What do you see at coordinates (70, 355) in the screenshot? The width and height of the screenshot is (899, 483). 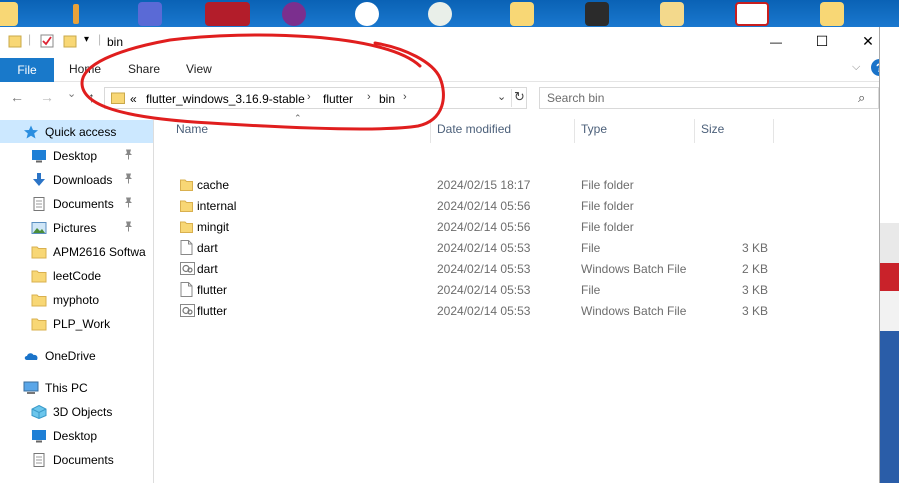 I see `sidebar-item-label: OneDrive` at bounding box center [70, 355].